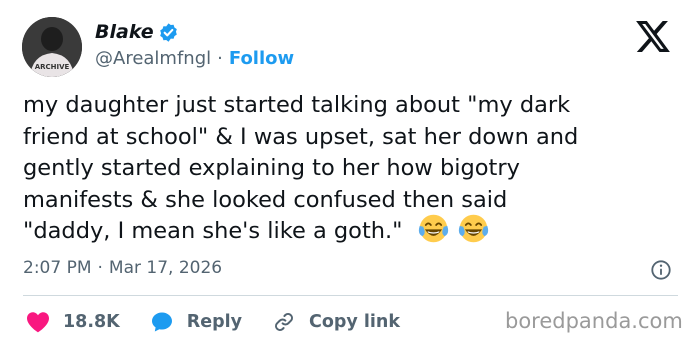  I want to click on info-icon, so click(661, 270).